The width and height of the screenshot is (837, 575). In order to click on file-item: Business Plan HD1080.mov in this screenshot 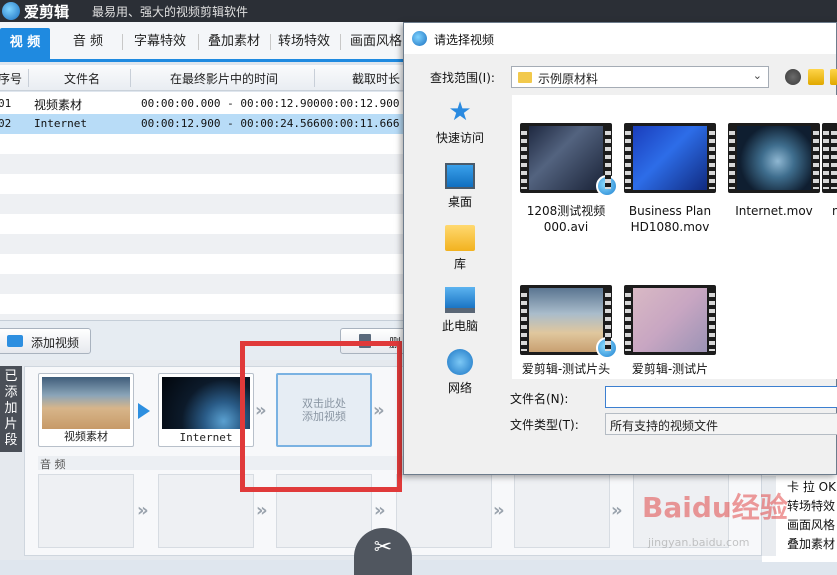, I will do `click(670, 179)`.